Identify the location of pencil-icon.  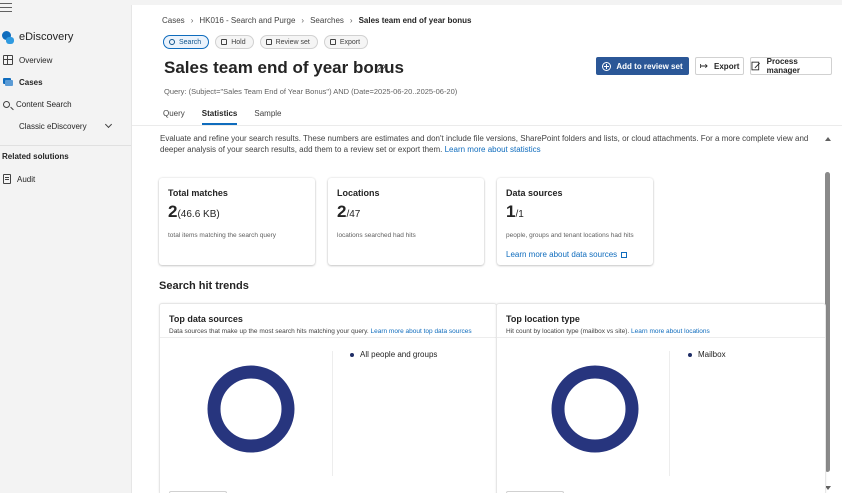
(381, 68).